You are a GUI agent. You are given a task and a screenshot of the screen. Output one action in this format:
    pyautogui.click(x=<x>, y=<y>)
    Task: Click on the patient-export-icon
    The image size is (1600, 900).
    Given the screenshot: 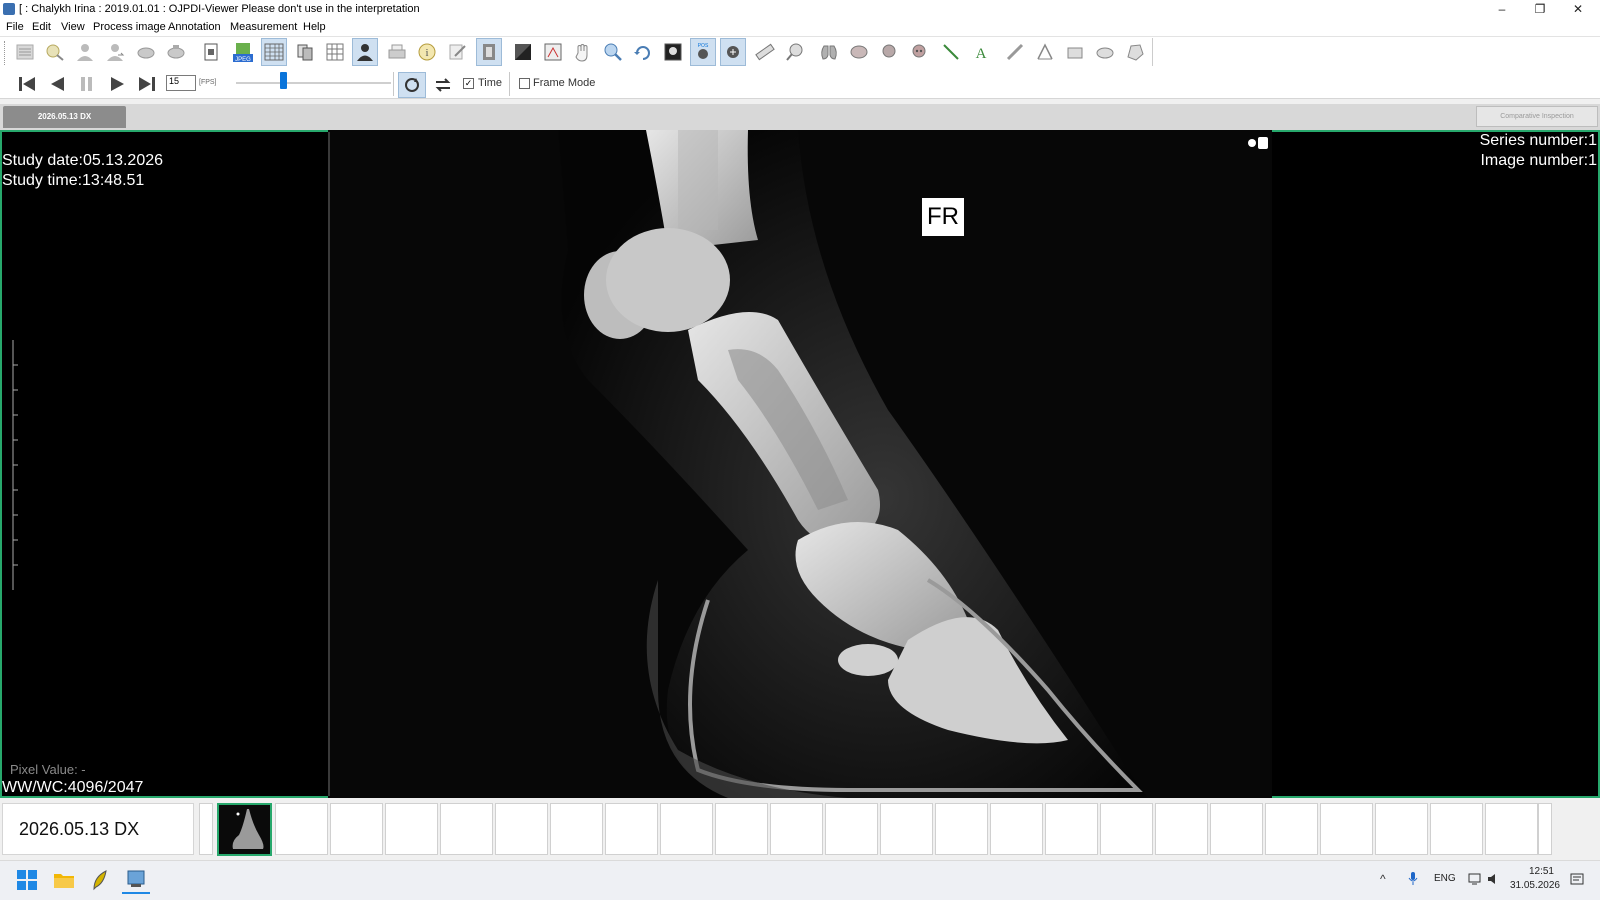 What is the action you would take?
    pyautogui.click(x=115, y=52)
    